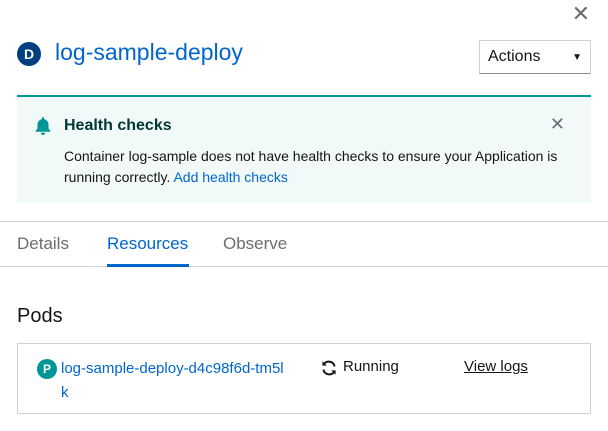 Image resolution: width=608 pixels, height=431 pixels. What do you see at coordinates (149, 52) in the screenshot?
I see `resource-title: log-sample-deploy` at bounding box center [149, 52].